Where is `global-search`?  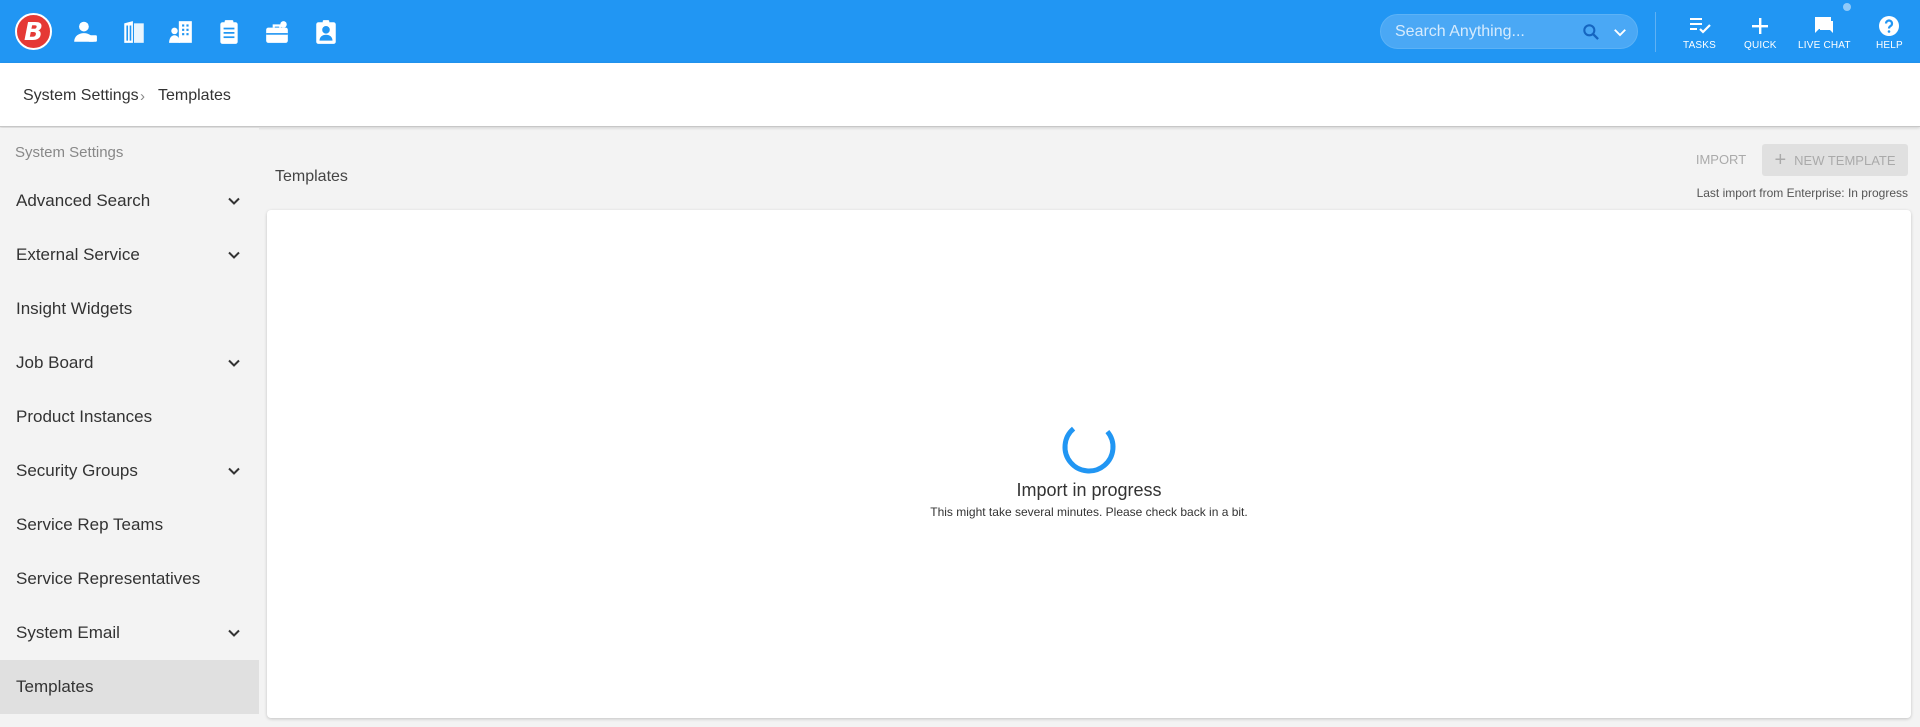
global-search is located at coordinates (1509, 31).